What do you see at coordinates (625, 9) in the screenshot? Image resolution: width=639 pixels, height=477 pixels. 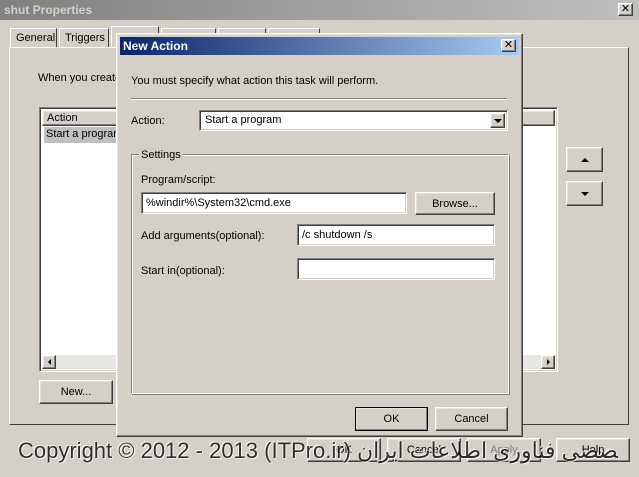 I see `parent-close-icon: ✕` at bounding box center [625, 9].